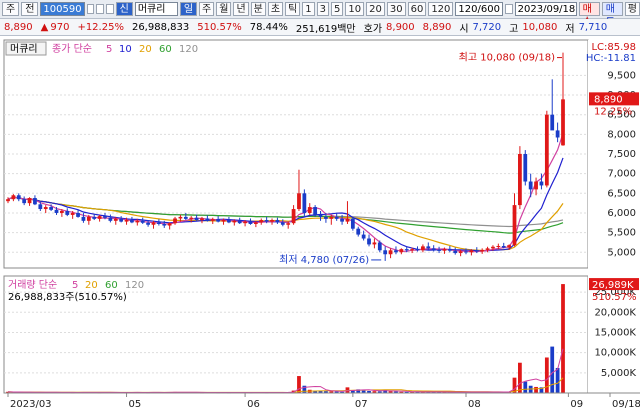  Describe the element at coordinates (589, 15) in the screenshot. I see `buy-button: 매수` at that location.